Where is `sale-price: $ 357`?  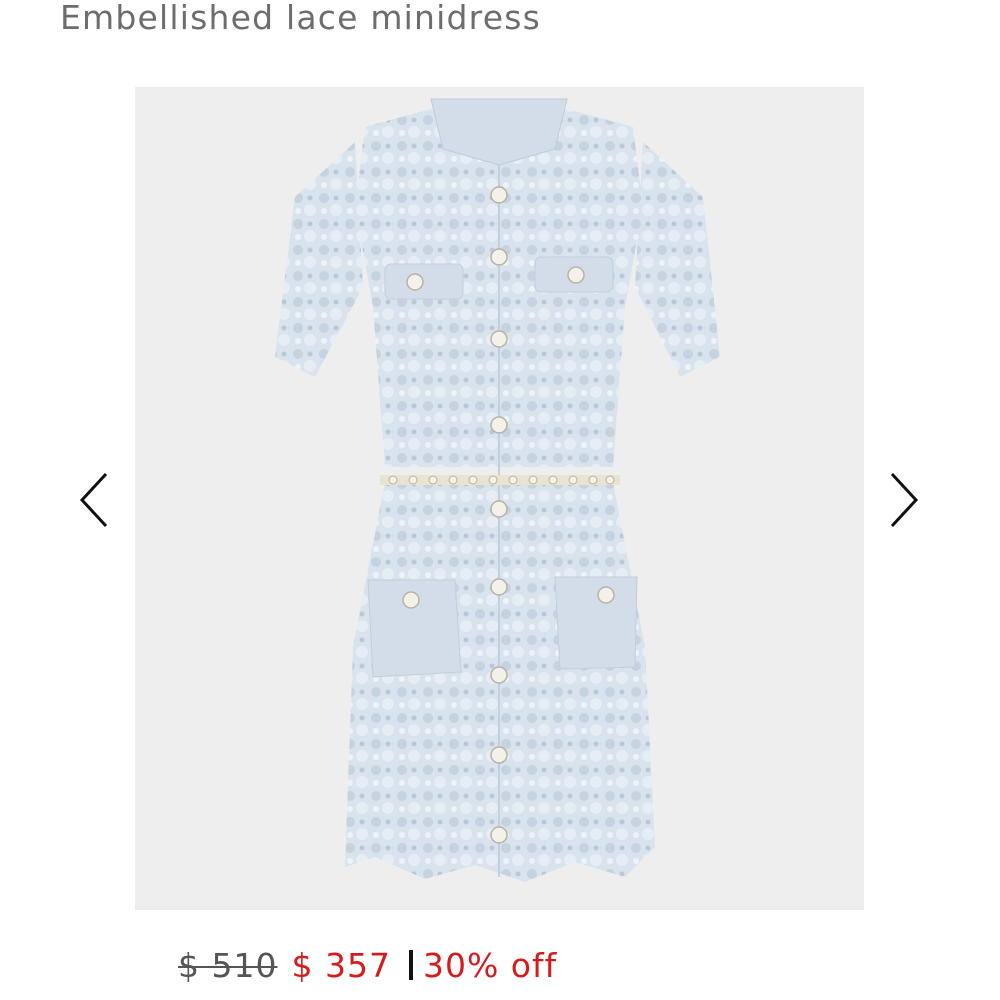
sale-price: $ 357 is located at coordinates (341, 965).